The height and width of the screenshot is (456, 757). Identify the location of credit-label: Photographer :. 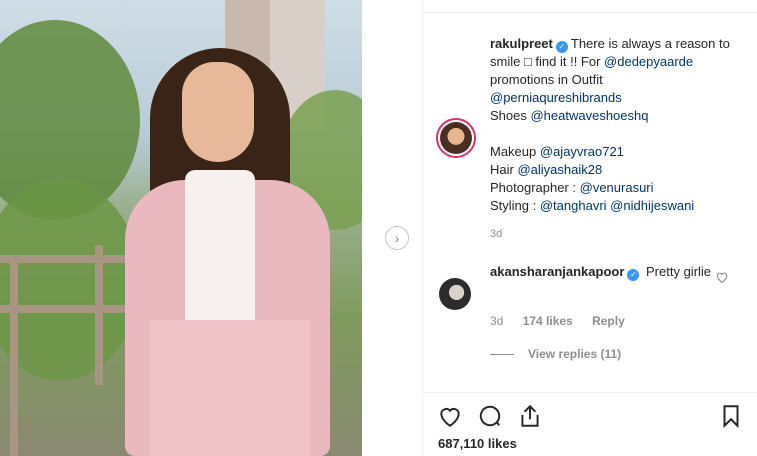
(535, 187).